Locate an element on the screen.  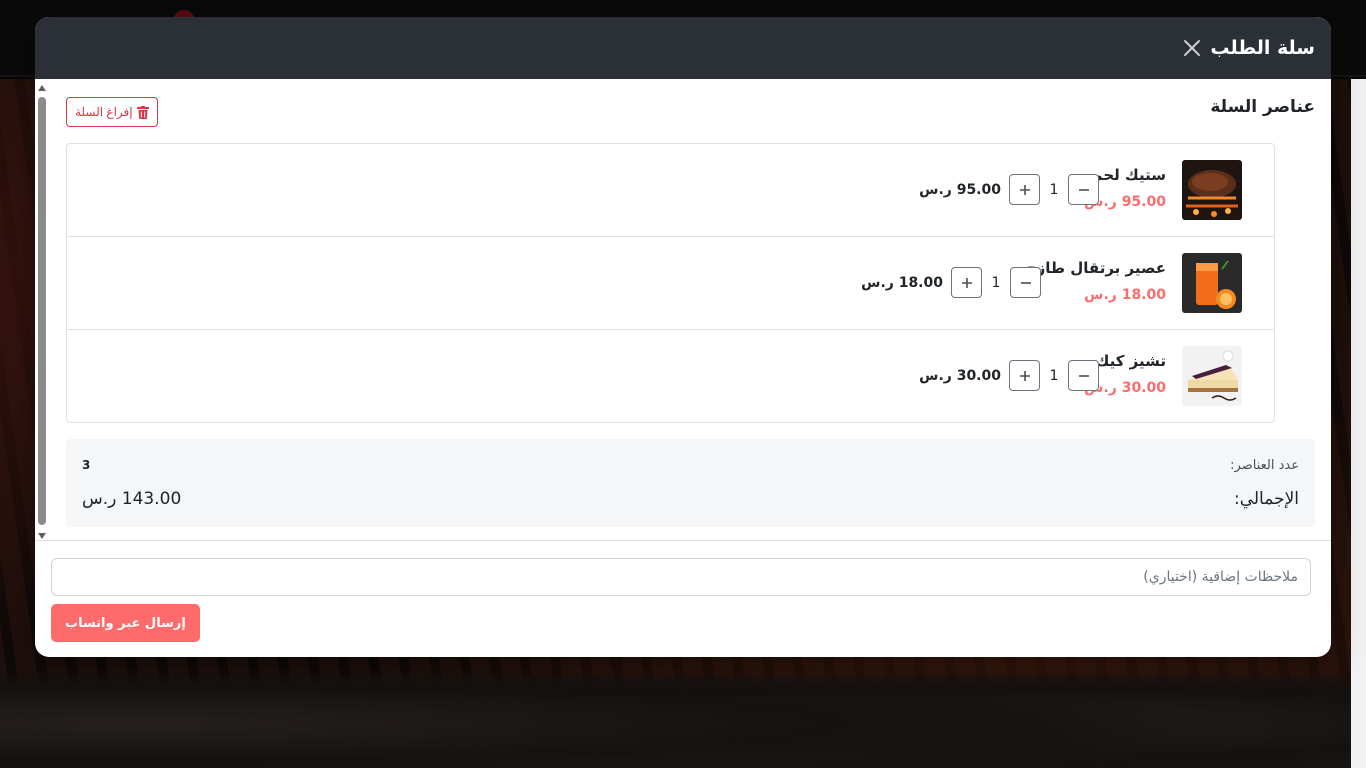
clear-cart-button: إفراغ السلة is located at coordinates (112, 112).